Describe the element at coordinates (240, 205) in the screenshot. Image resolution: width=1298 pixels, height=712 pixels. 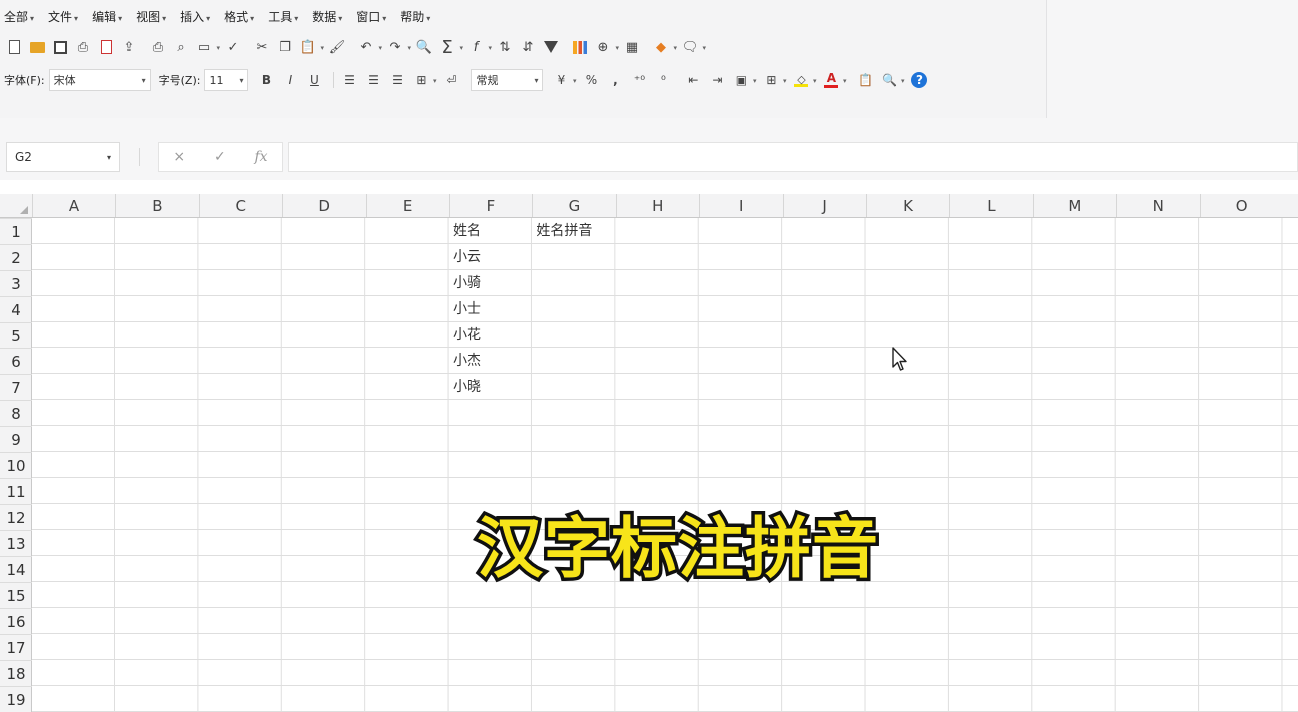
I see `column-header-c: C` at that location.